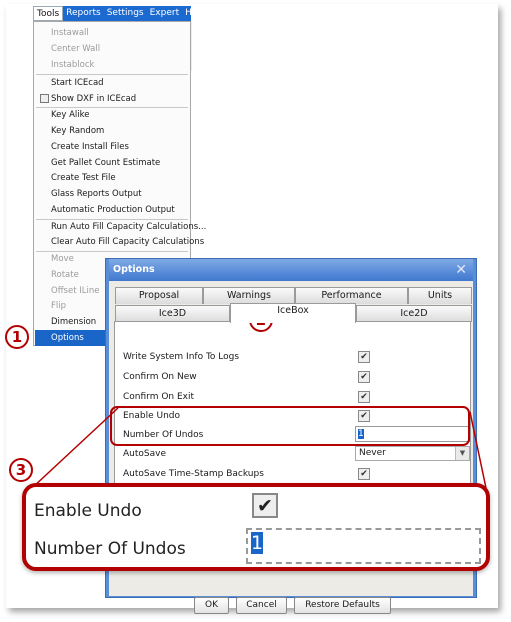  What do you see at coordinates (75, 448) in the screenshot?
I see `connector-line-left` at bounding box center [75, 448].